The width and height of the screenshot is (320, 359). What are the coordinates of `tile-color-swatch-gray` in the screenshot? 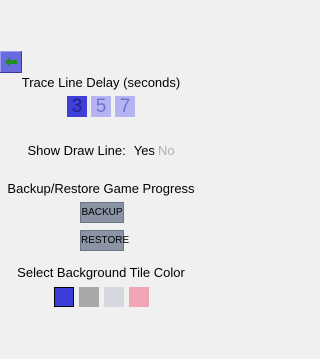 It's located at (88, 297).